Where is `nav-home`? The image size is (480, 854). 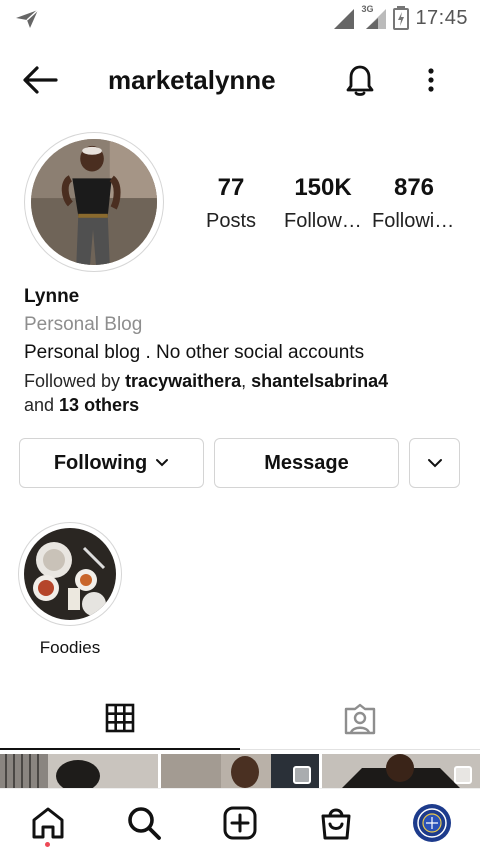 nav-home is located at coordinates (48, 823).